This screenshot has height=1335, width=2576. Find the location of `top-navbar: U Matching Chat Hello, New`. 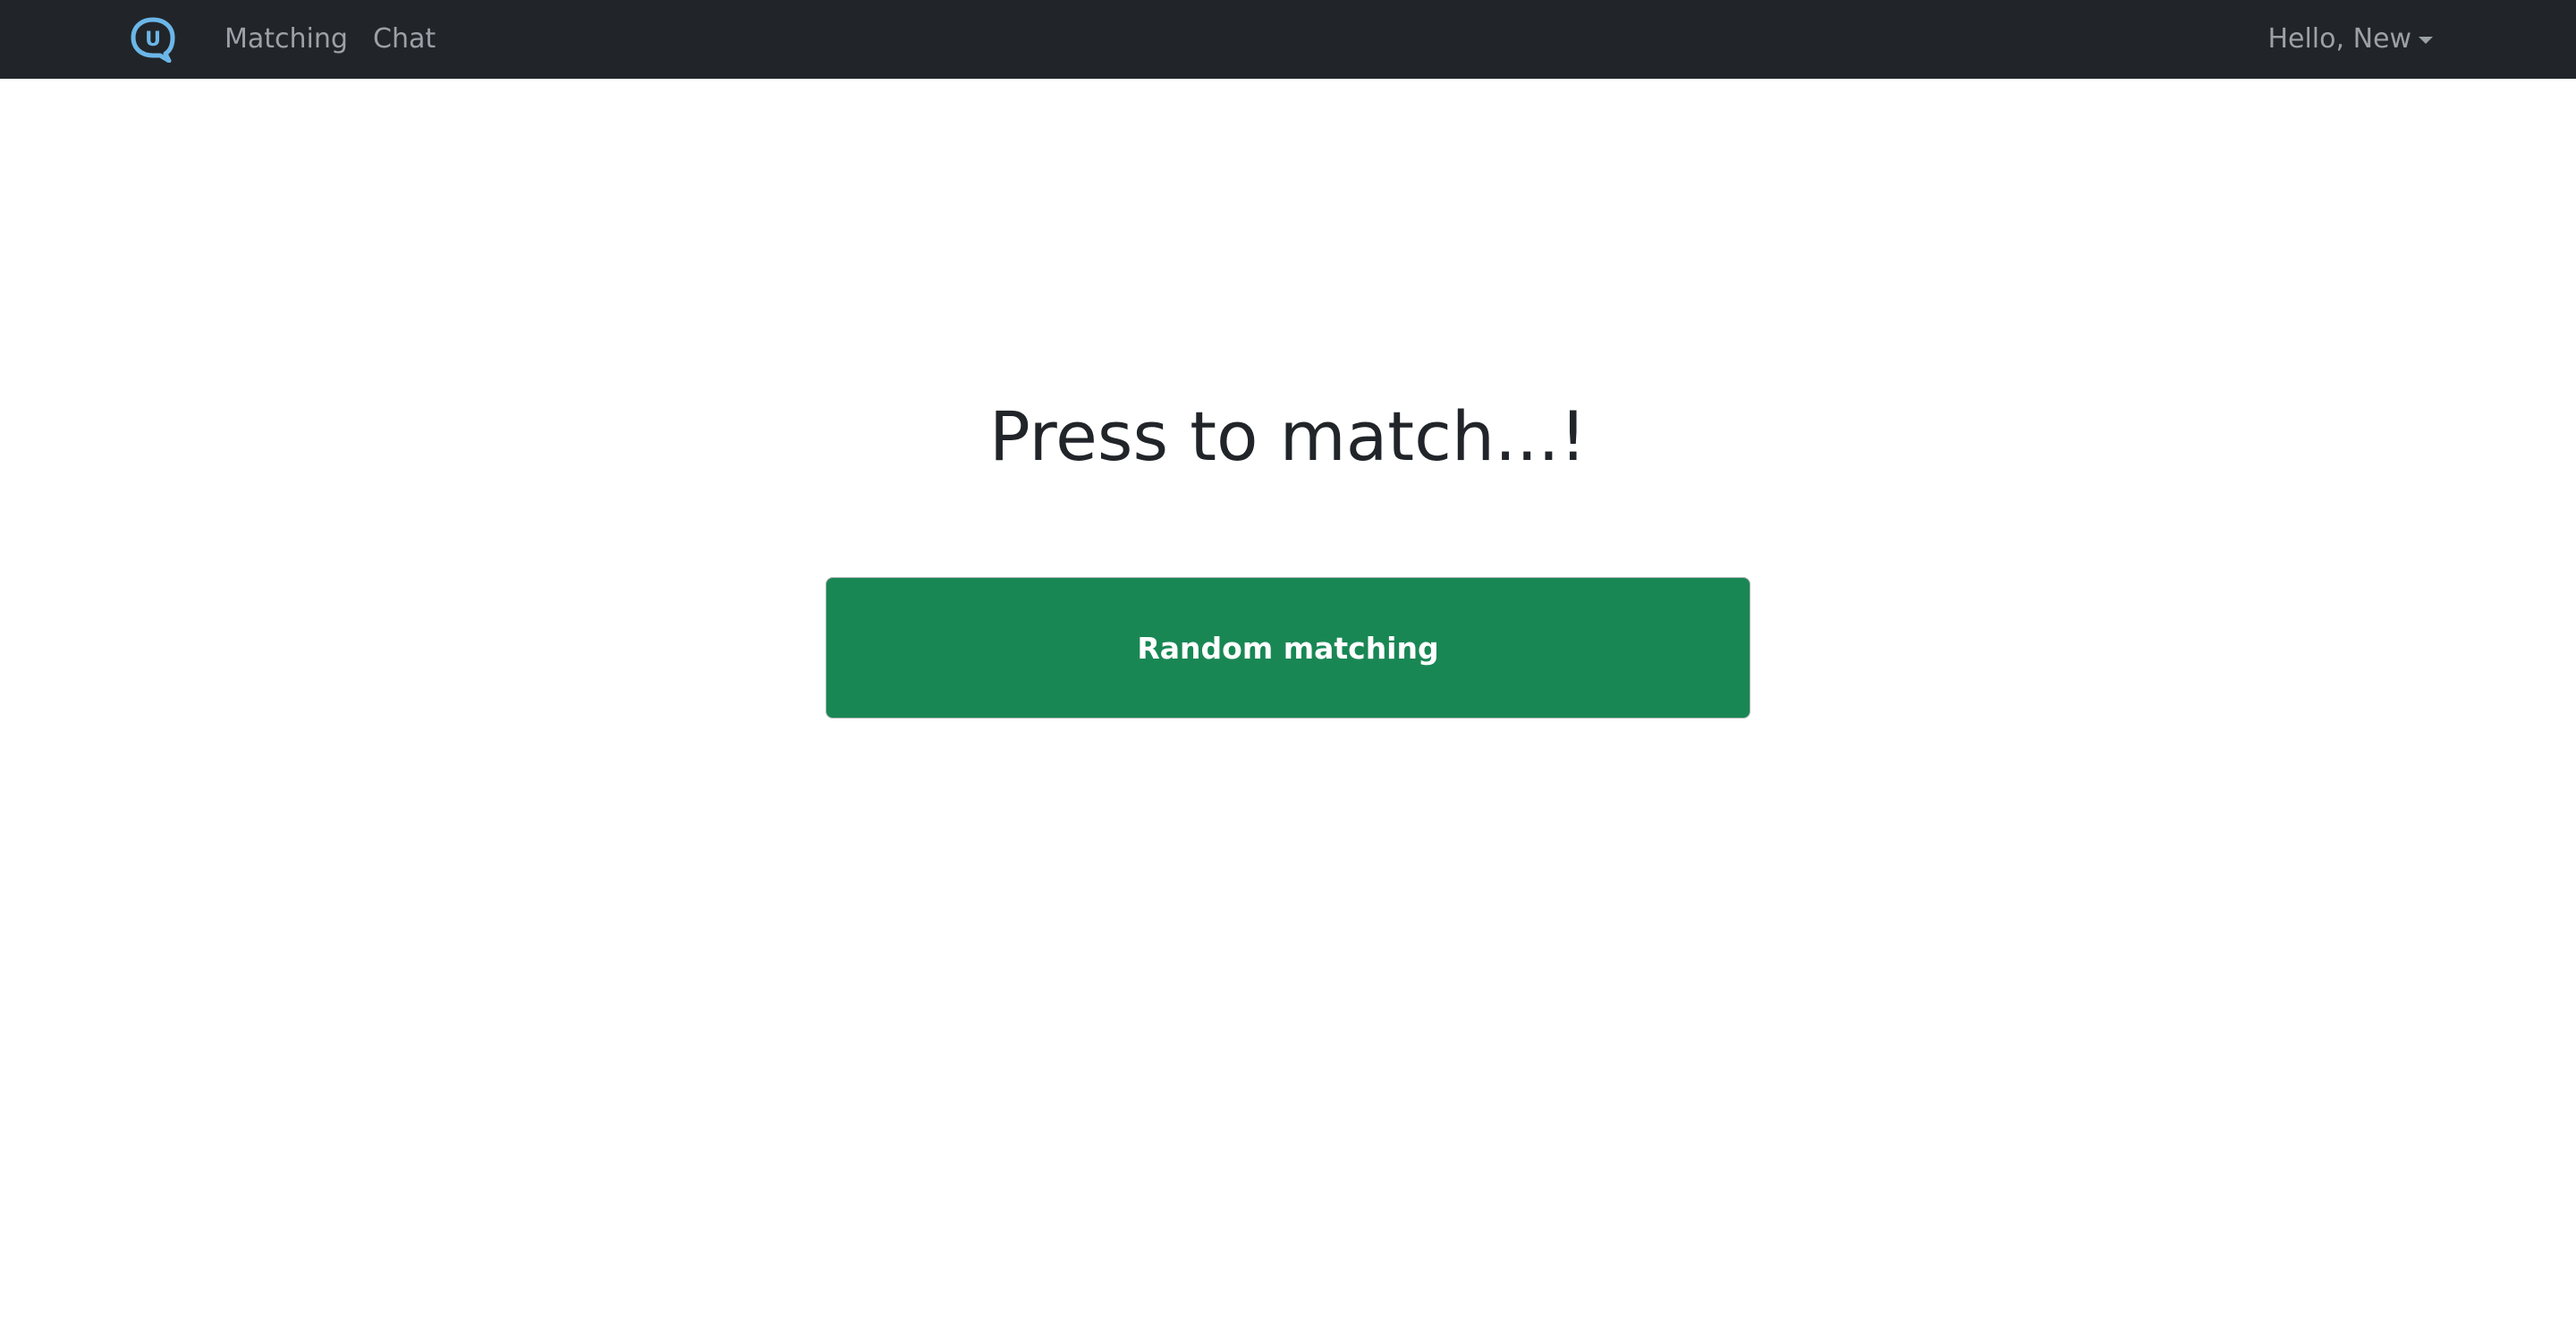

top-navbar: U Matching Chat Hello, New is located at coordinates (1288, 39).